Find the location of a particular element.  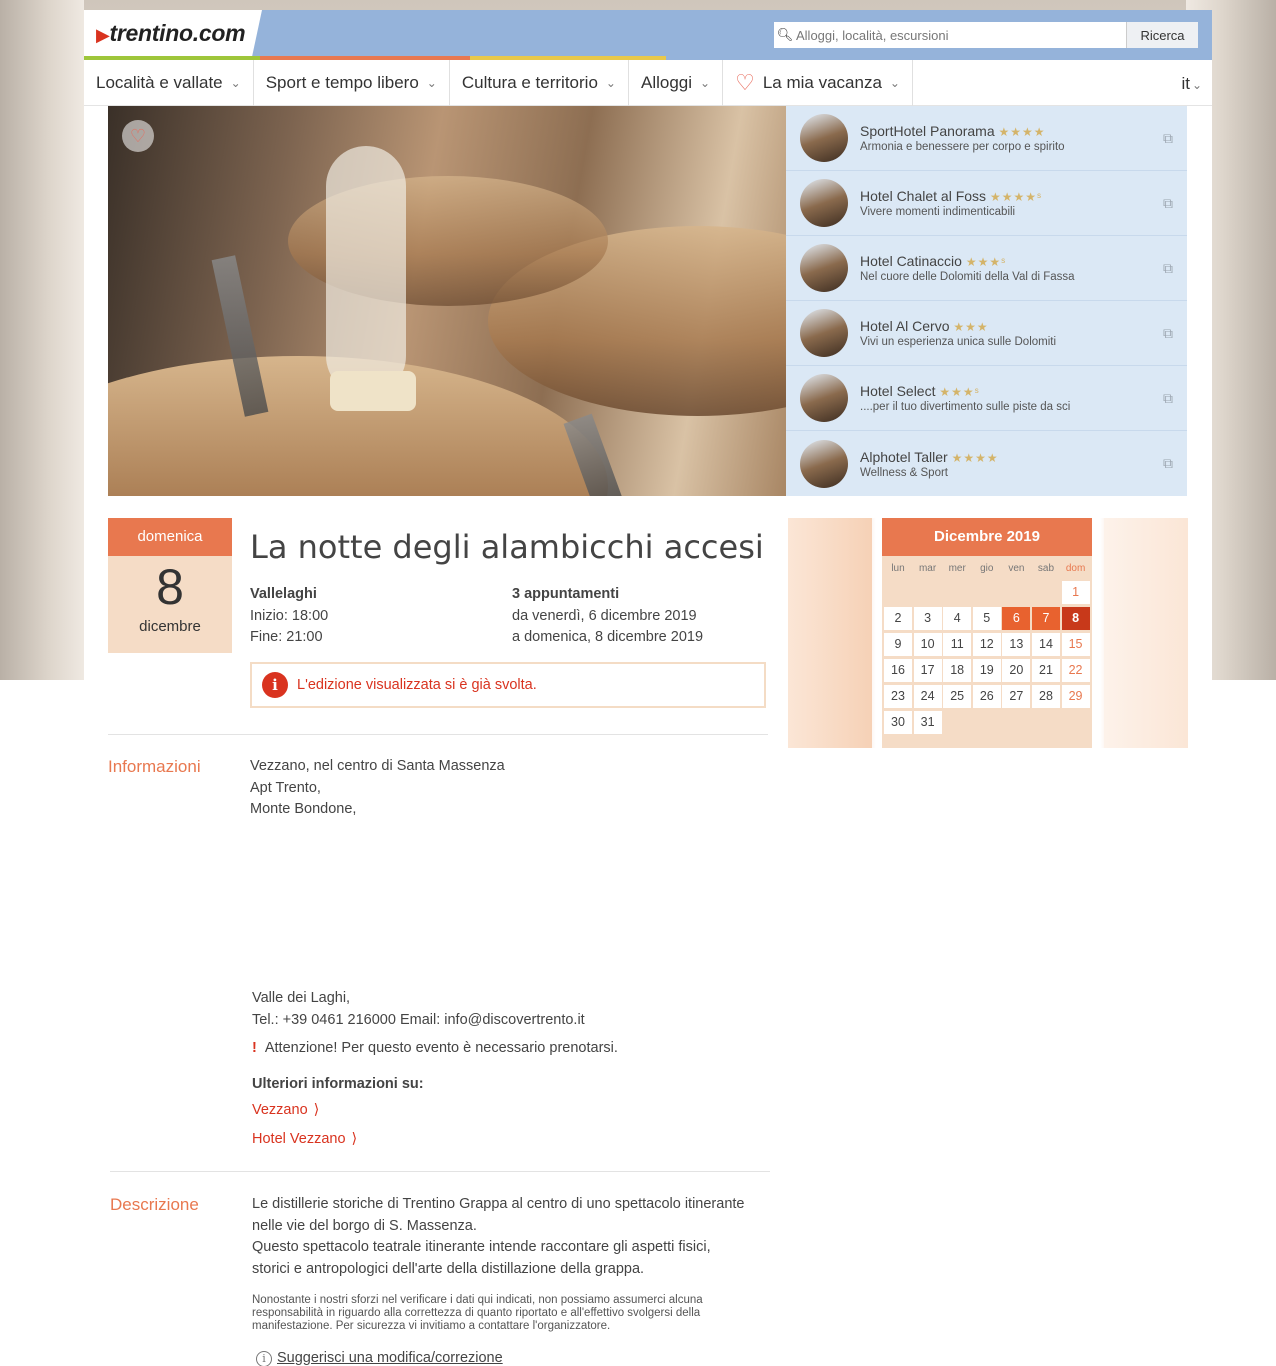

event-date-box: domenica 8 dicembre is located at coordinates (170, 585).